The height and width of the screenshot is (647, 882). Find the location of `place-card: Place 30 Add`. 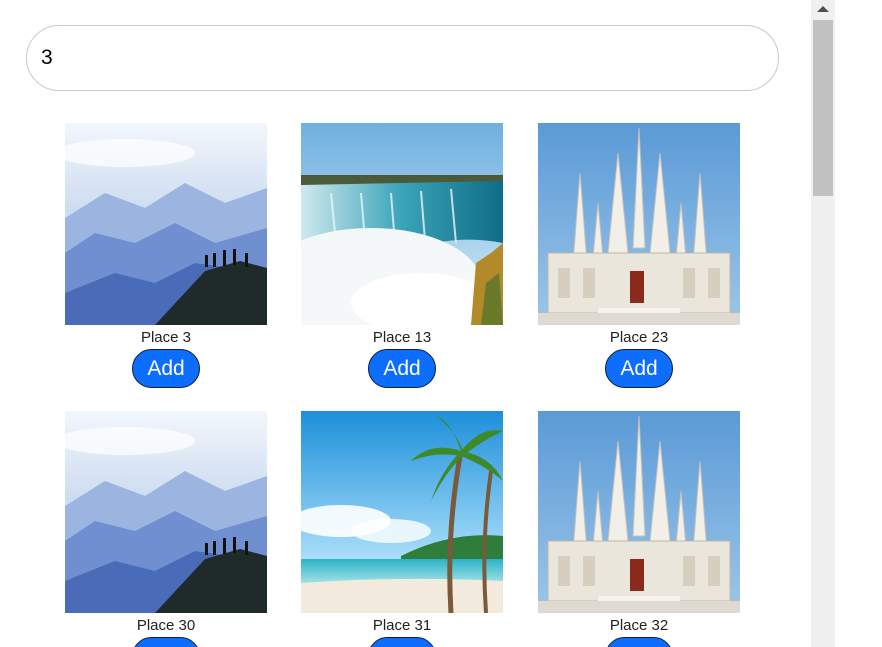

place-card: Place 30 Add is located at coordinates (166, 529).